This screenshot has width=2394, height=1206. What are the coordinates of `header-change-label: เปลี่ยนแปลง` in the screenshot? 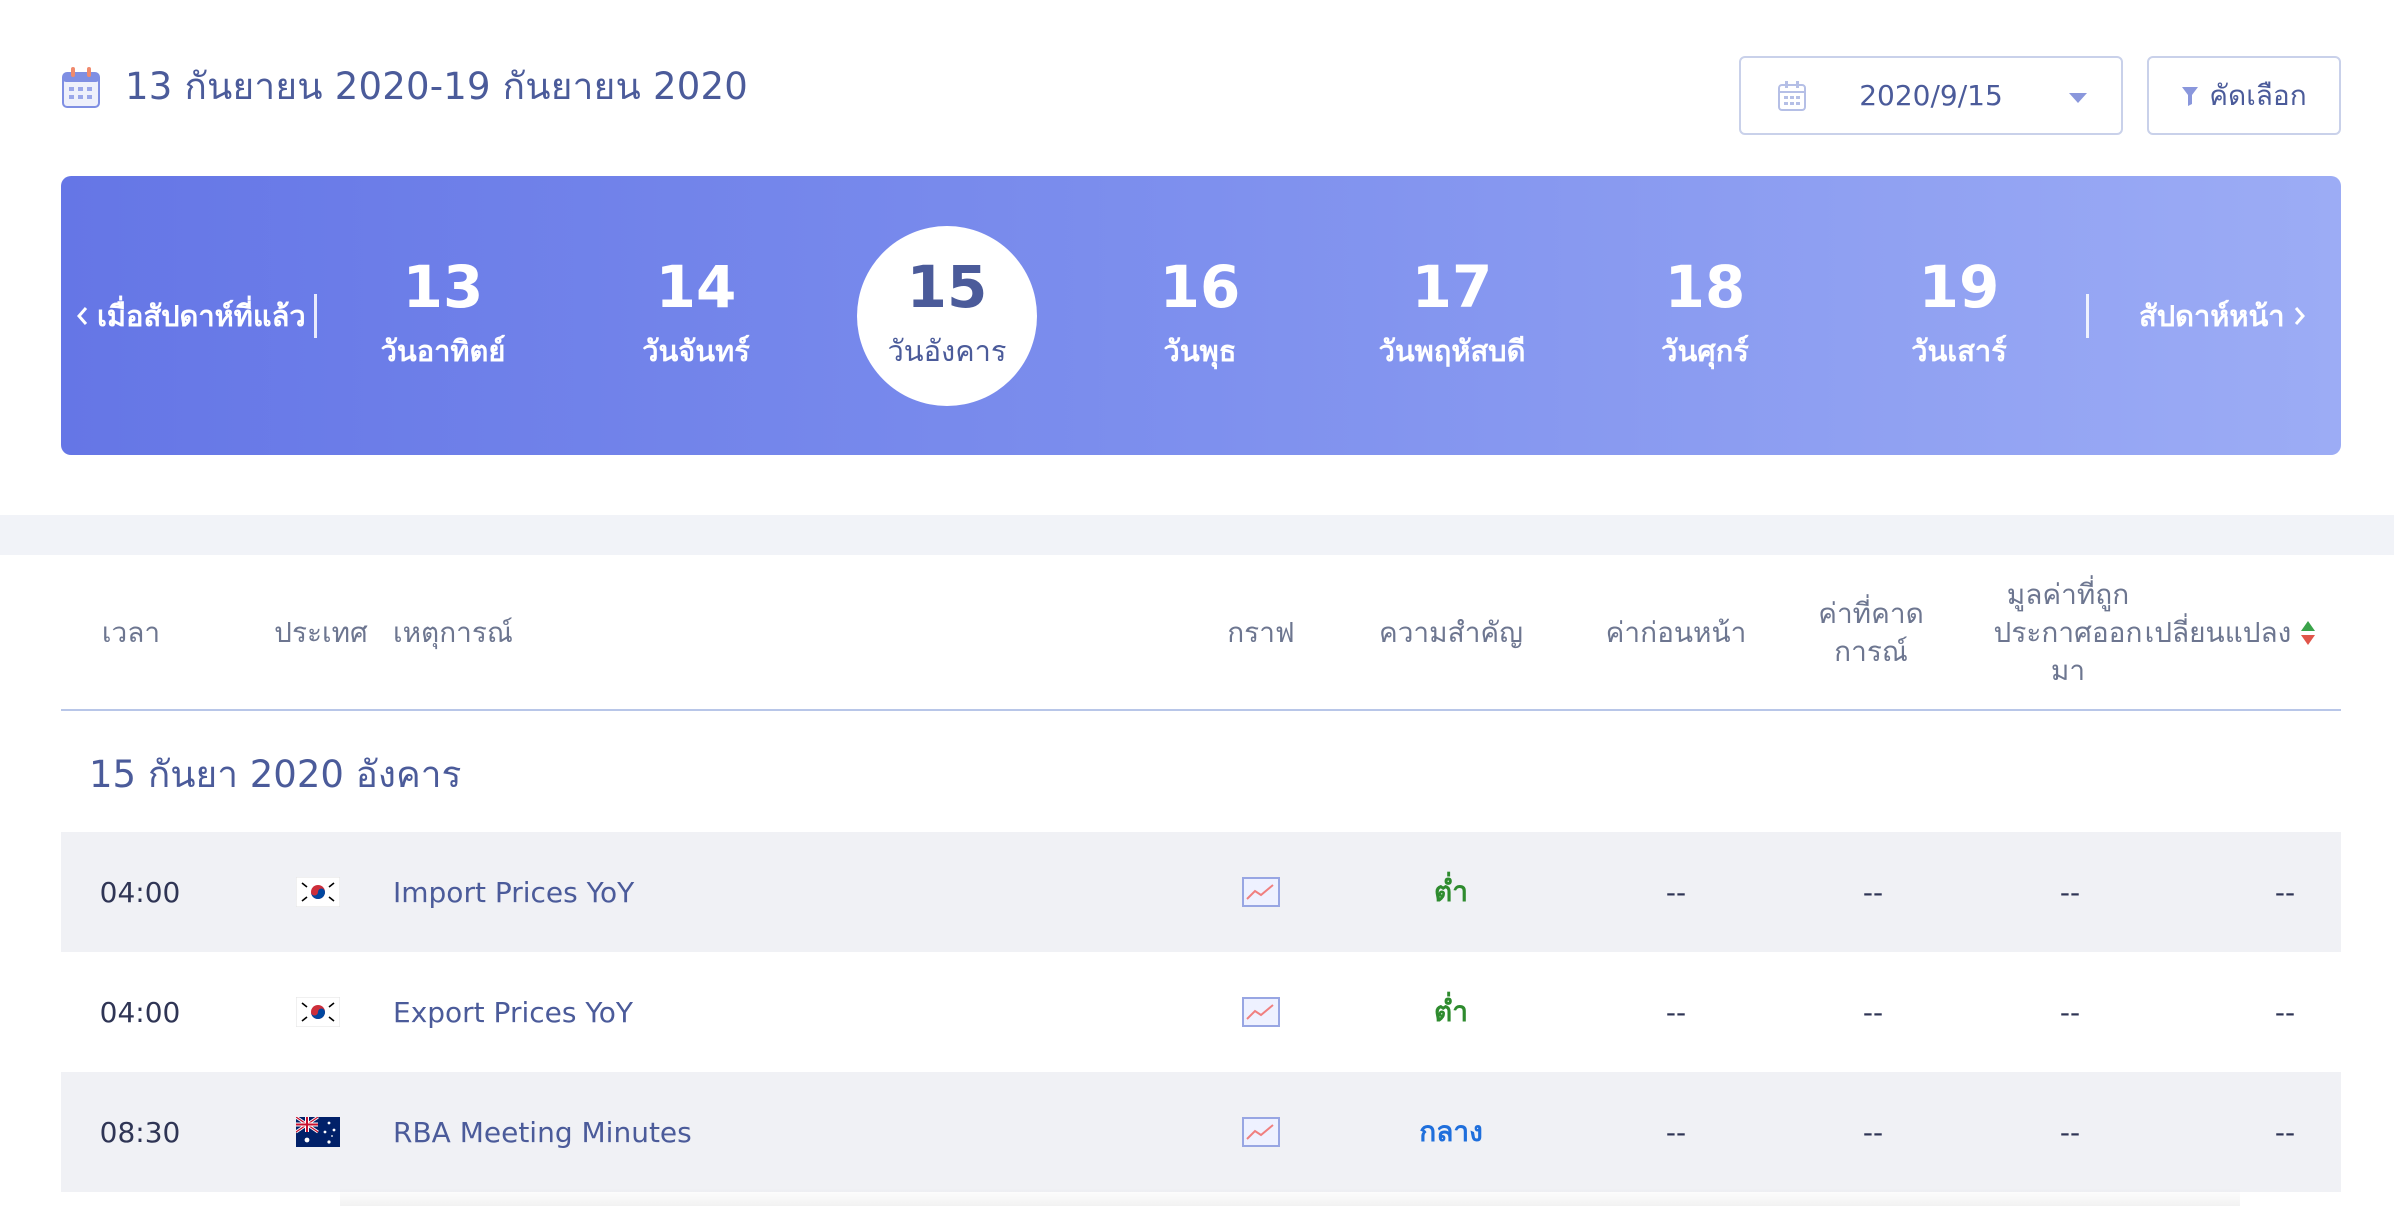 It's located at (2218, 632).